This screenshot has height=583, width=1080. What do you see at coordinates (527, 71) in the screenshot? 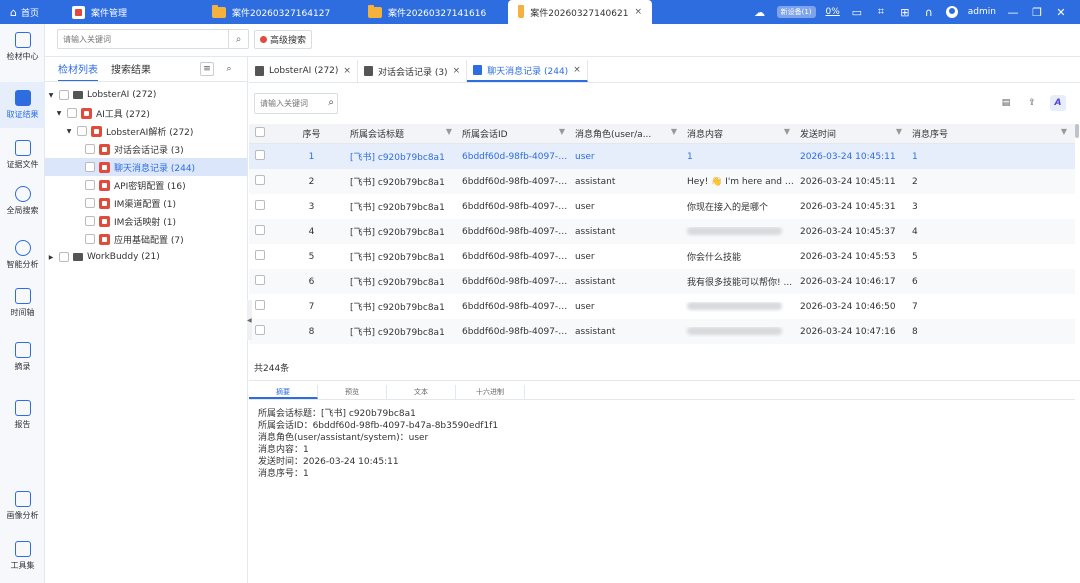
I see `tab-chat-messages: 聊天消息记录 (244) ×` at bounding box center [527, 71].